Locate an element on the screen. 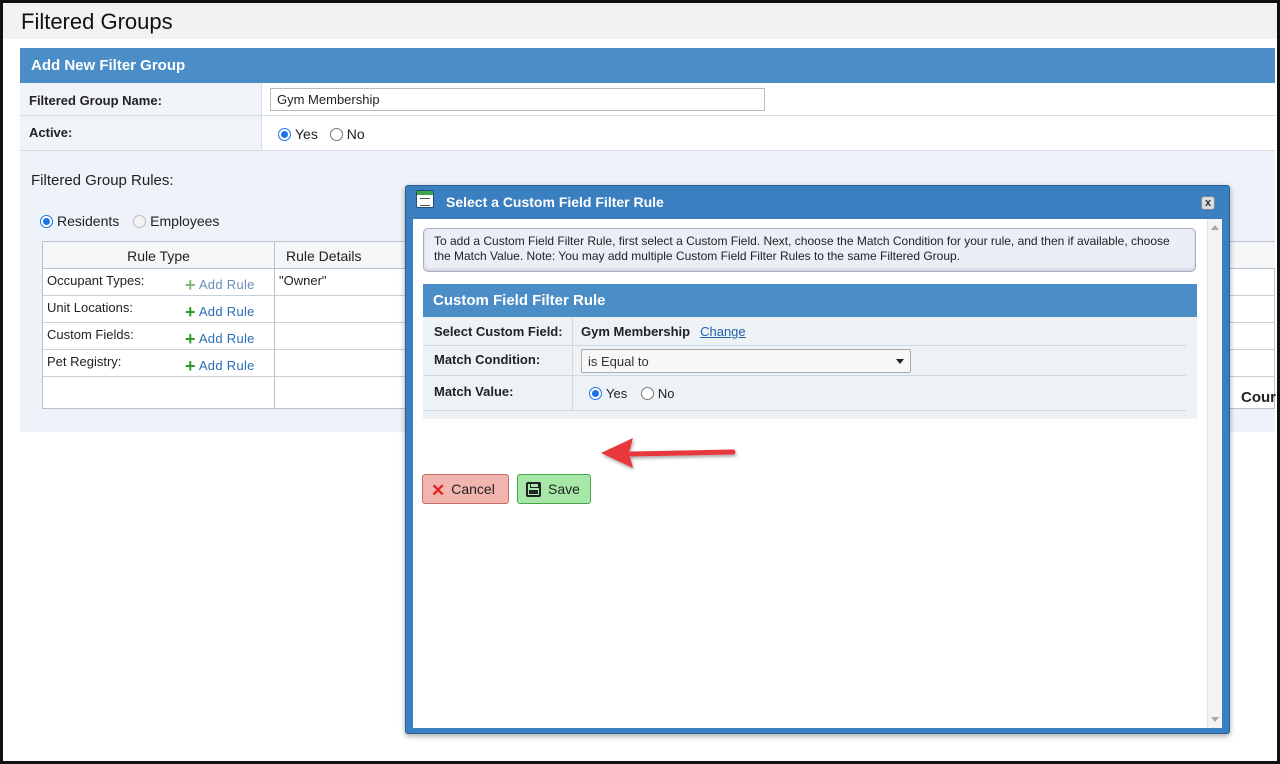 This screenshot has height=764, width=1280. filtered-group-name-label: Filtered Group Name: is located at coordinates (141, 99).